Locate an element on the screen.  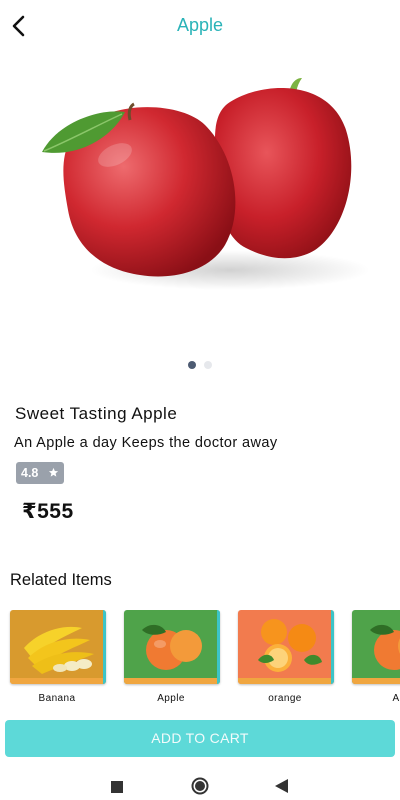
top-app-bar: Apple is located at coordinates (200, 26).